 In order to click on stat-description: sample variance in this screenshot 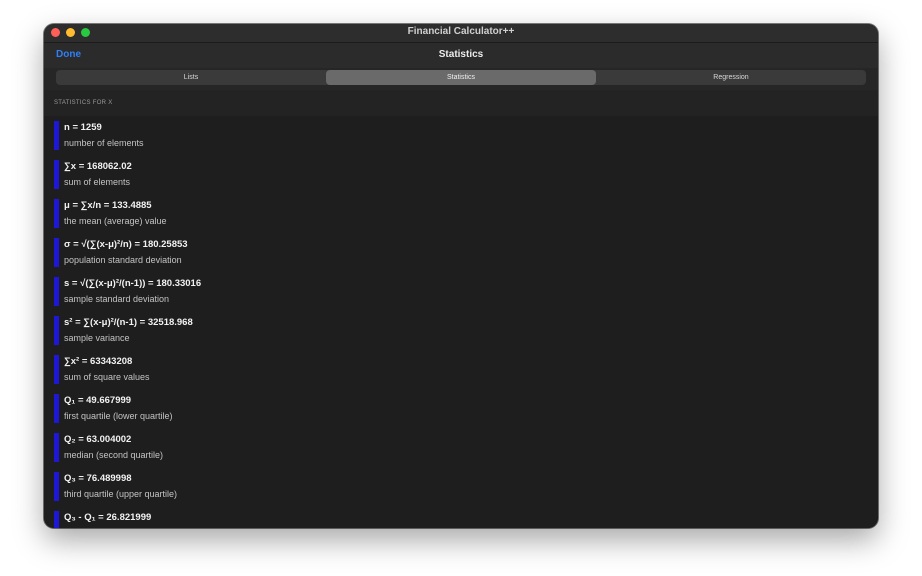, I will do `click(97, 338)`.